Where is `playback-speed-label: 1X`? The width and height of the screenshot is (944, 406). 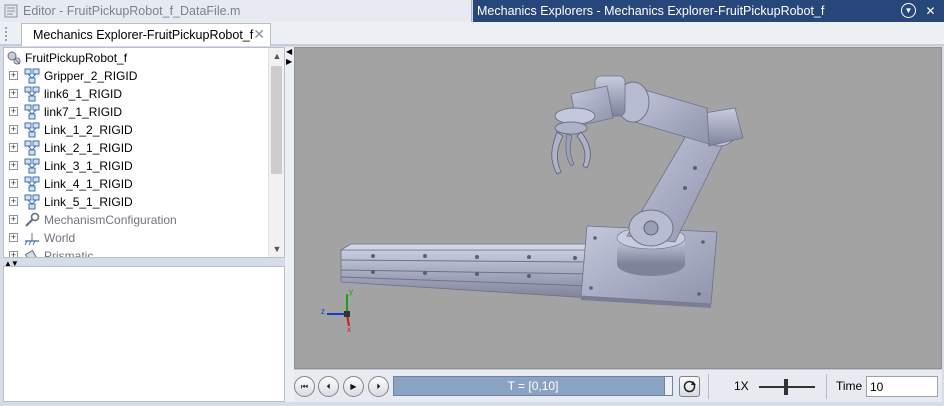
playback-speed-label: 1X is located at coordinates (741, 386).